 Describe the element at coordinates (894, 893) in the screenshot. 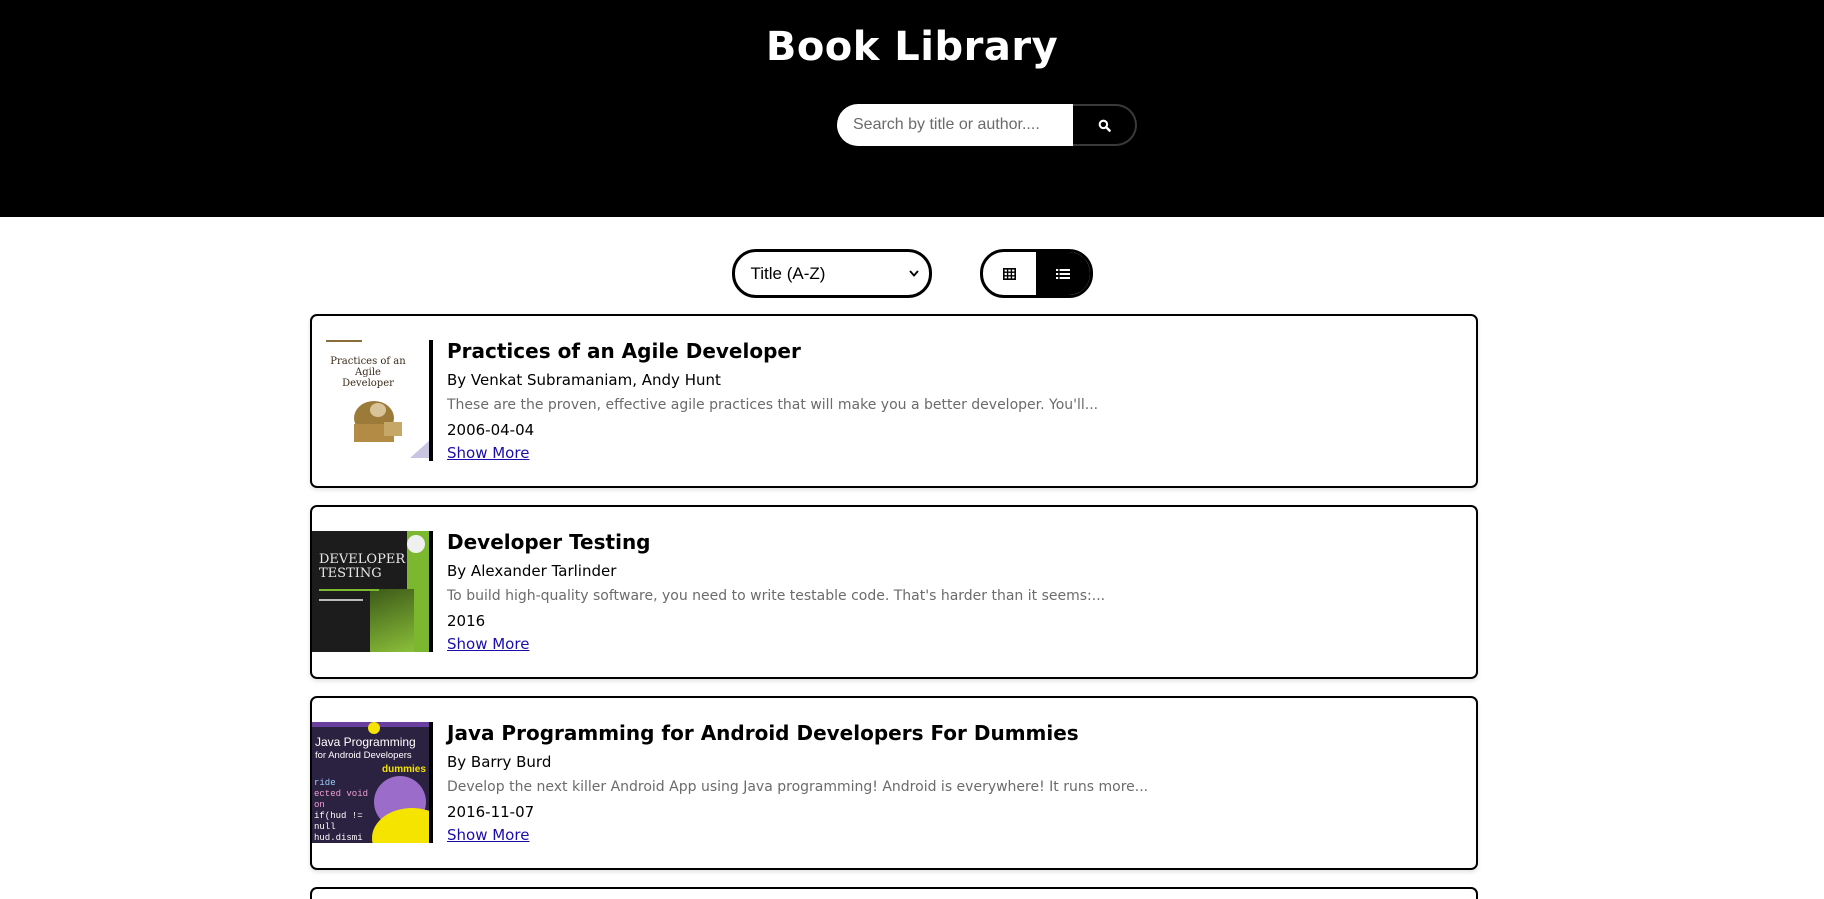

I see `book-card-partial` at that location.